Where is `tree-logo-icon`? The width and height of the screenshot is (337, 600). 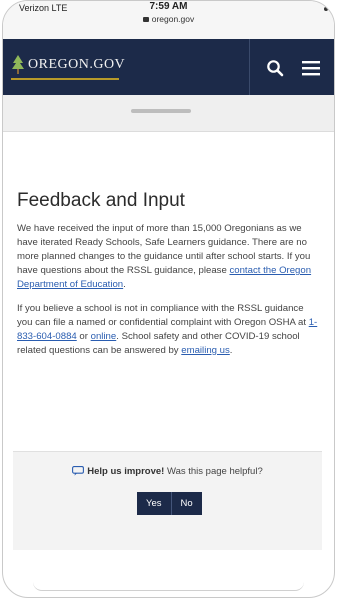 tree-logo-icon is located at coordinates (18, 64).